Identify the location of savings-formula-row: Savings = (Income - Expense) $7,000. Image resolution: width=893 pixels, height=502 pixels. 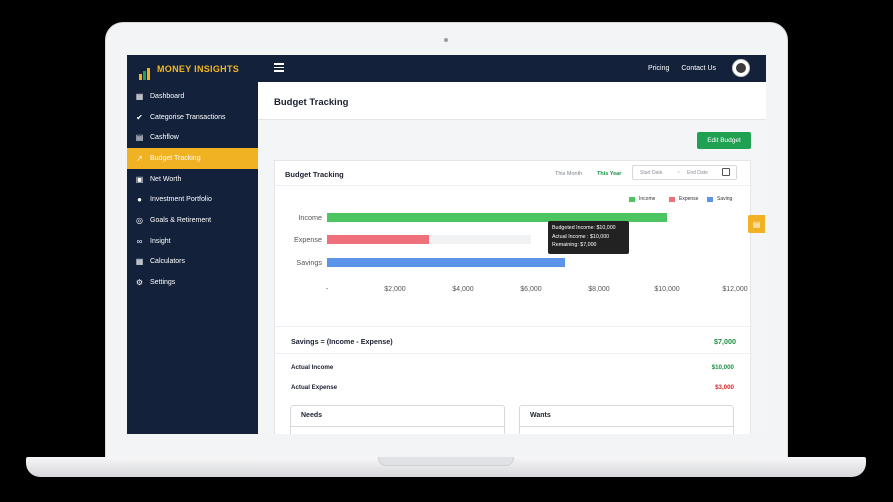
(513, 340).